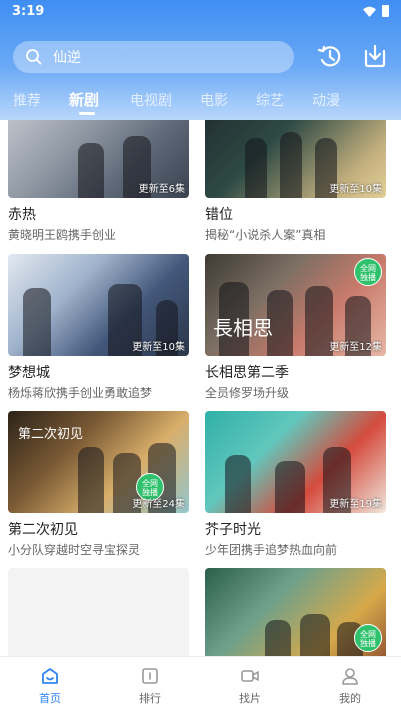 This screenshot has height=712, width=401. What do you see at coordinates (51, 434) in the screenshot?
I see `poster-title-art: 第二次初见` at bounding box center [51, 434].